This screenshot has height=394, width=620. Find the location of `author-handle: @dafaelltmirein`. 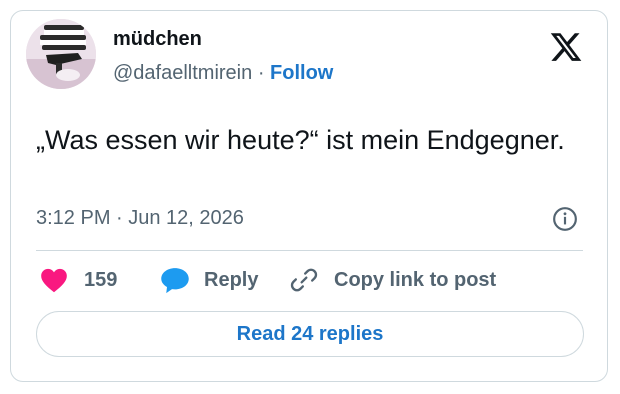

author-handle: @dafaelltmirein is located at coordinates (182, 73).